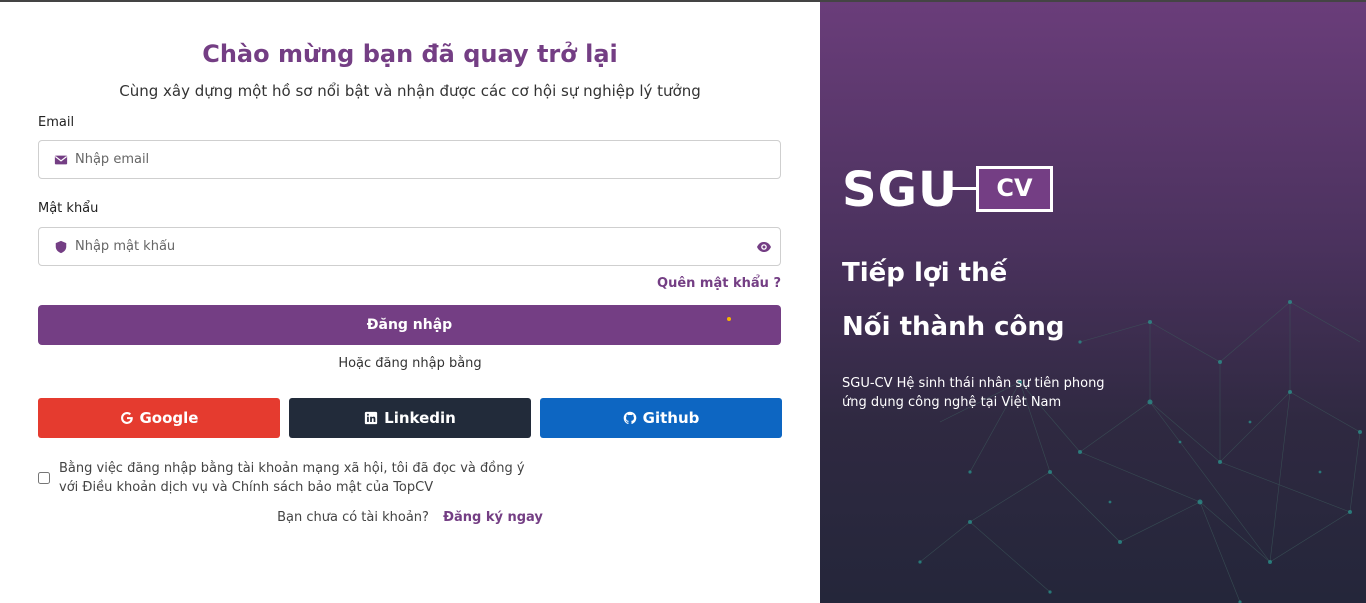 The image size is (1366, 603). Describe the element at coordinates (764, 247) in the screenshot. I see `eye-icon` at that location.